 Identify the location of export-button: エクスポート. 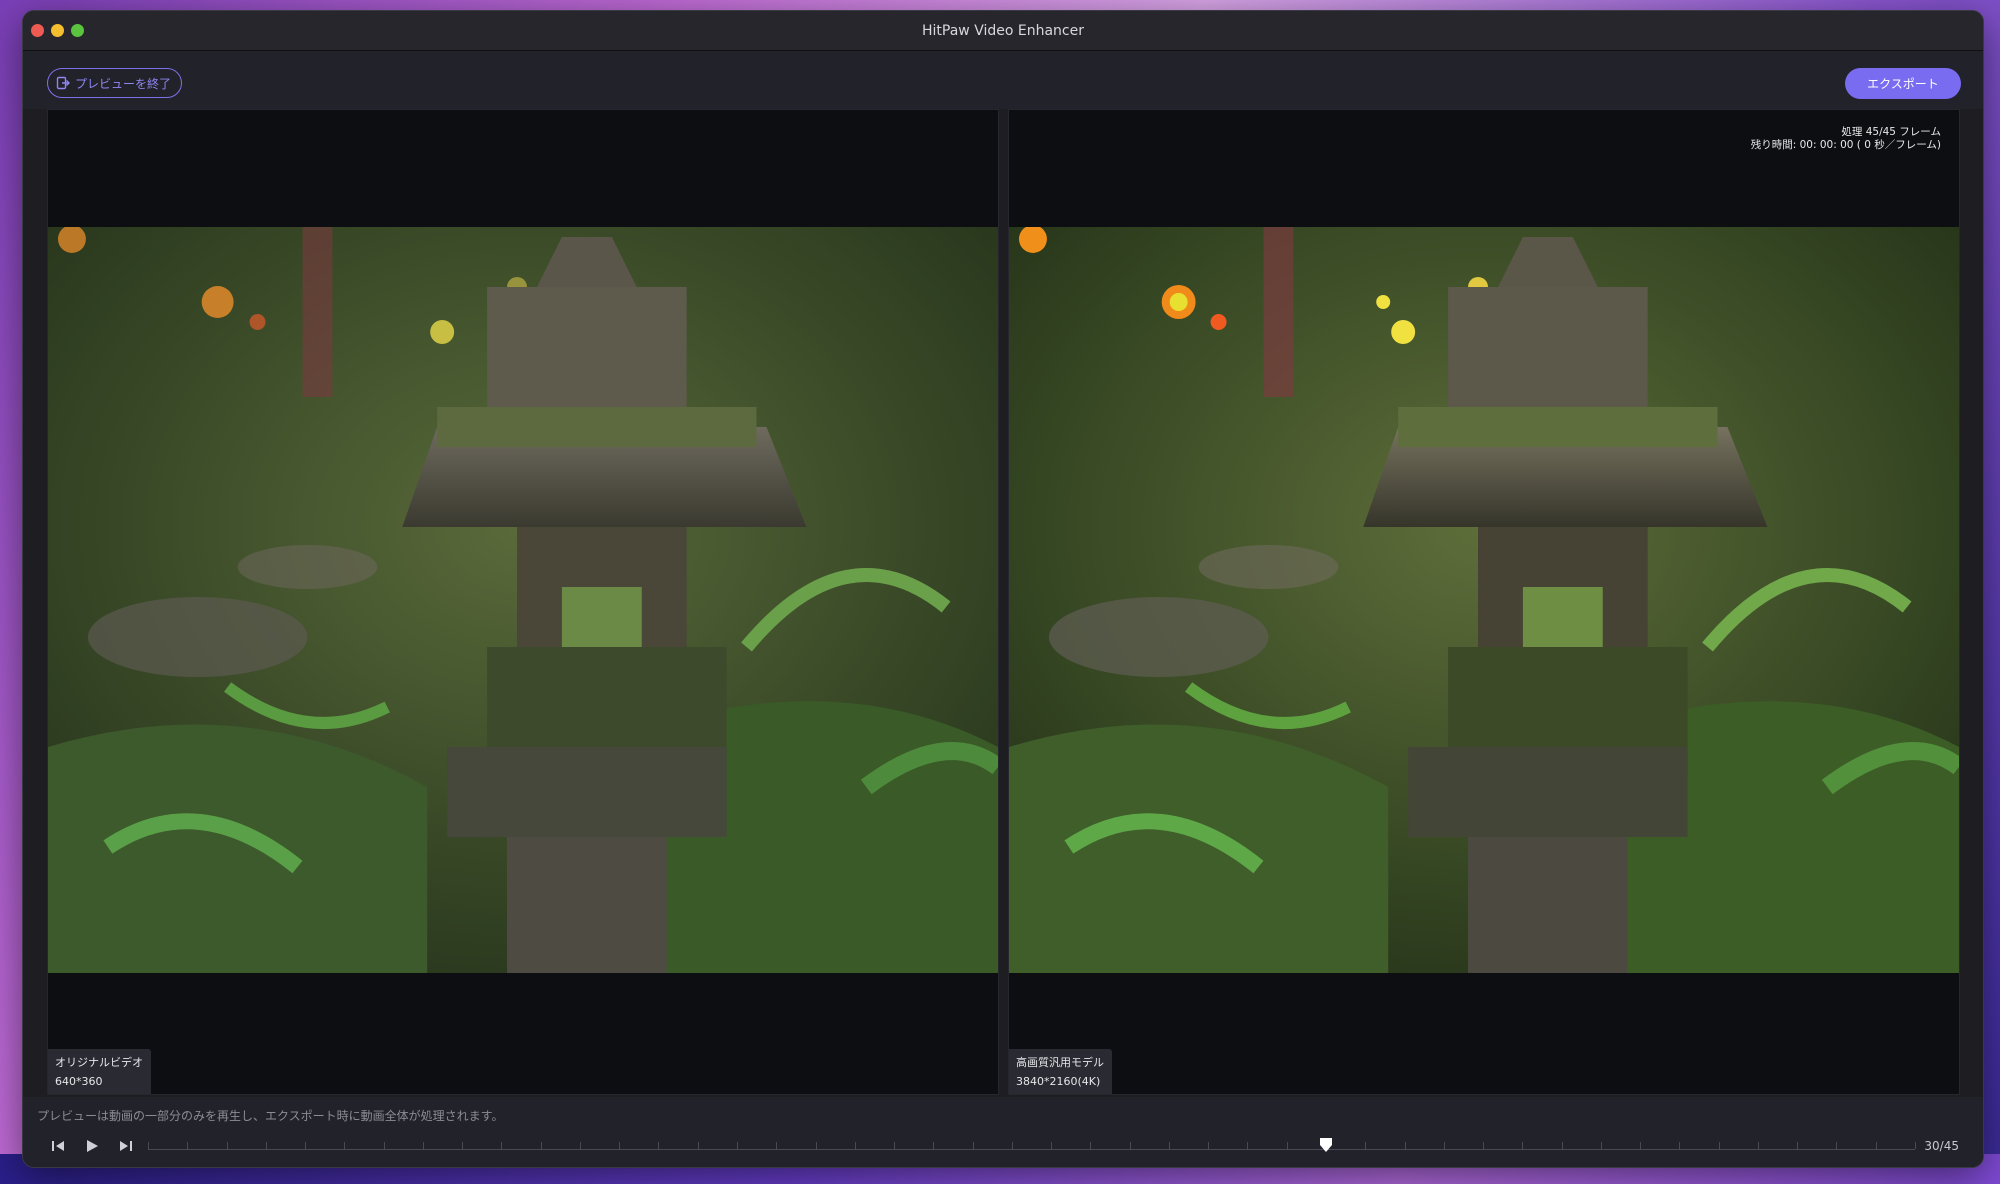
(1903, 83).